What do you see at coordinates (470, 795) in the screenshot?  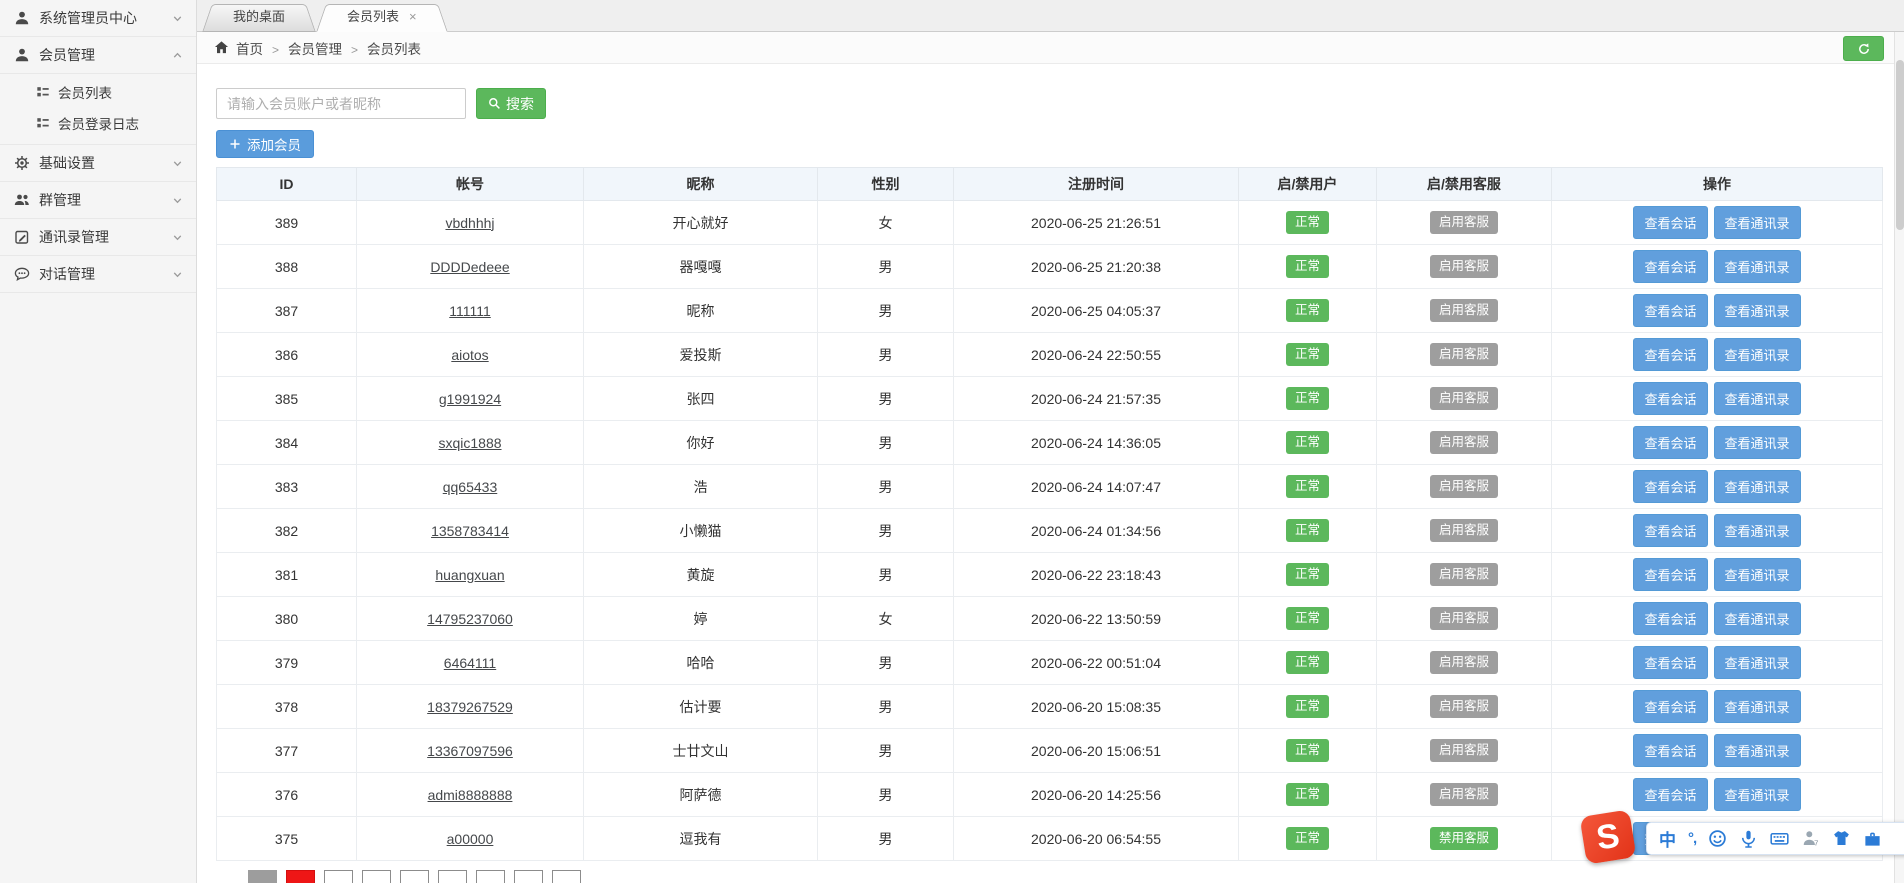 I see `account-link: admi8888888` at bounding box center [470, 795].